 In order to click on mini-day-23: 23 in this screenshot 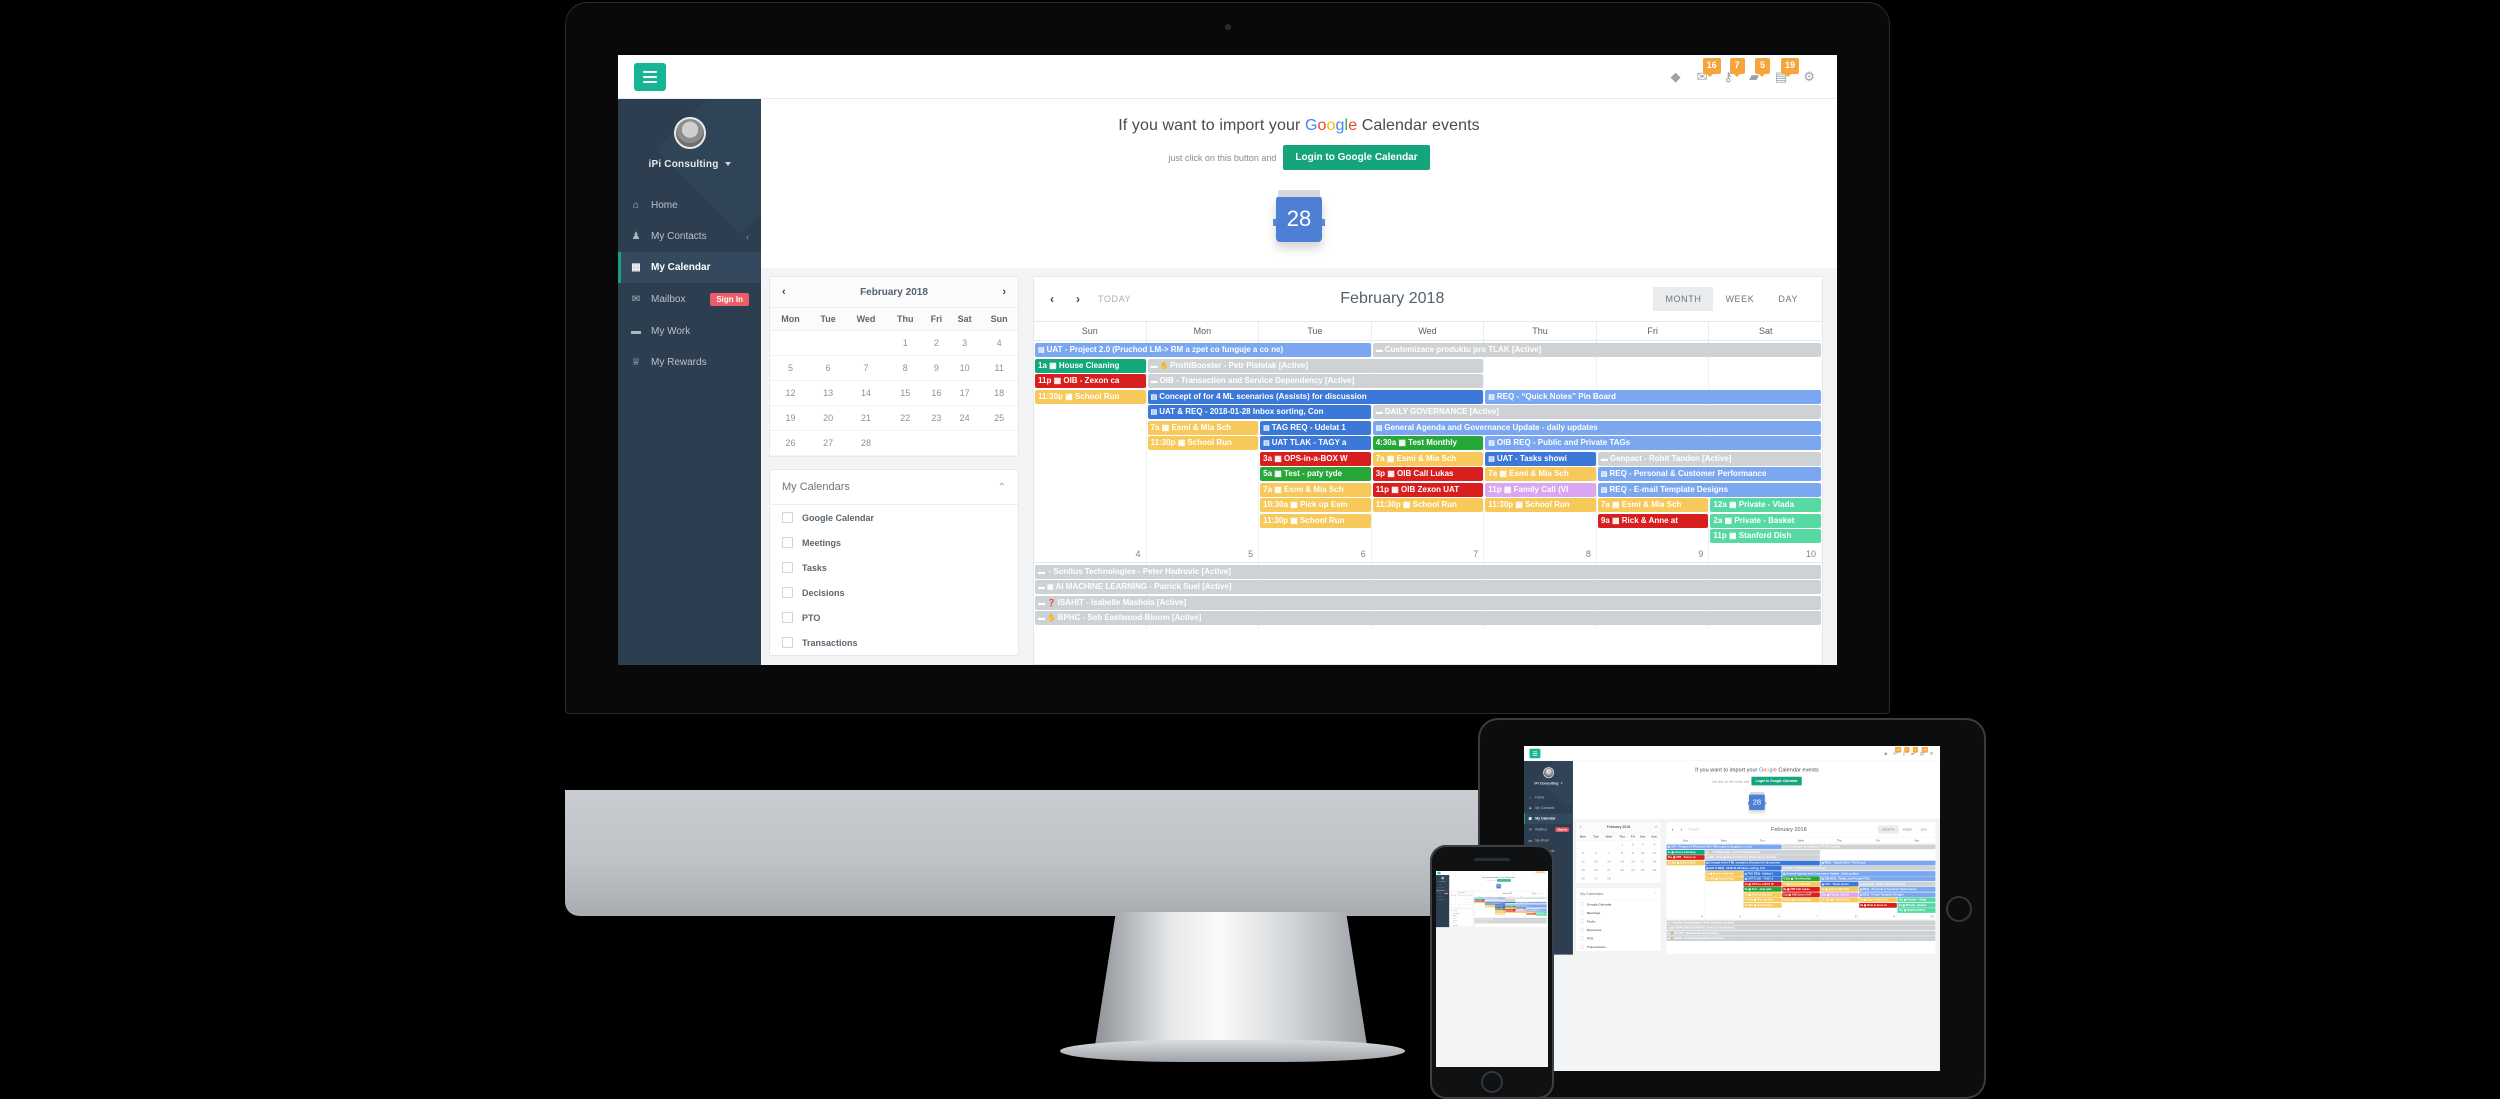, I will do `click(936, 418)`.